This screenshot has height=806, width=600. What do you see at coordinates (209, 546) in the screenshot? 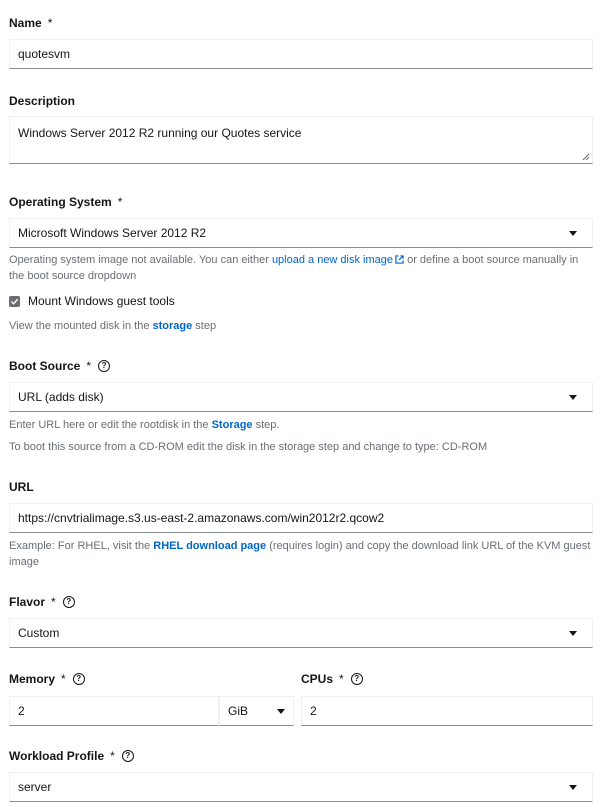
I see `rhel-download-page-link: RHEL download page` at bounding box center [209, 546].